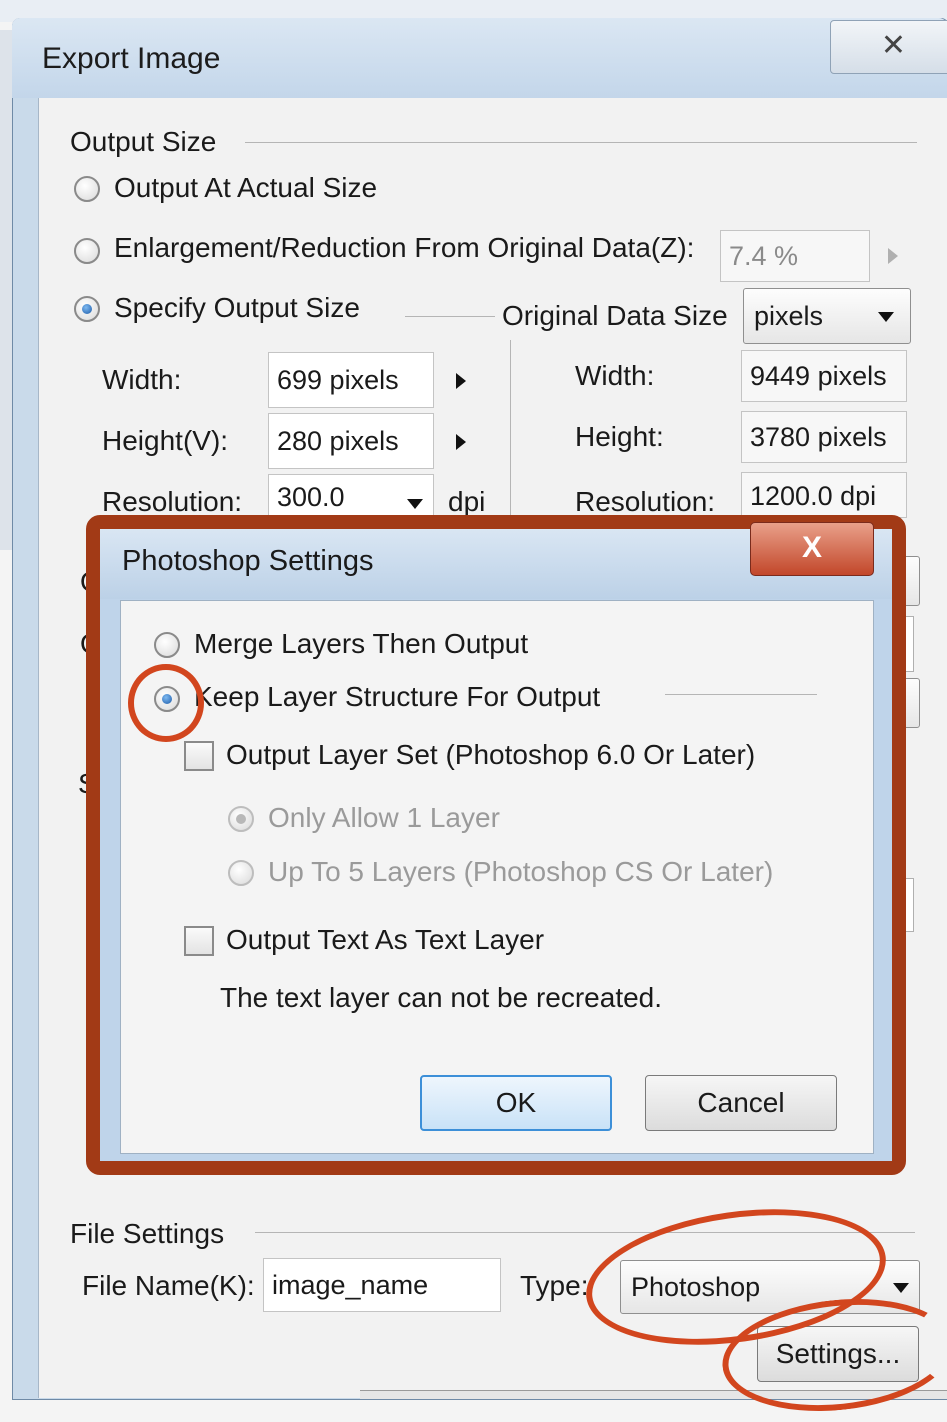 The image size is (947, 1422). What do you see at coordinates (87, 309) in the screenshot?
I see `specify-output-size-radio` at bounding box center [87, 309].